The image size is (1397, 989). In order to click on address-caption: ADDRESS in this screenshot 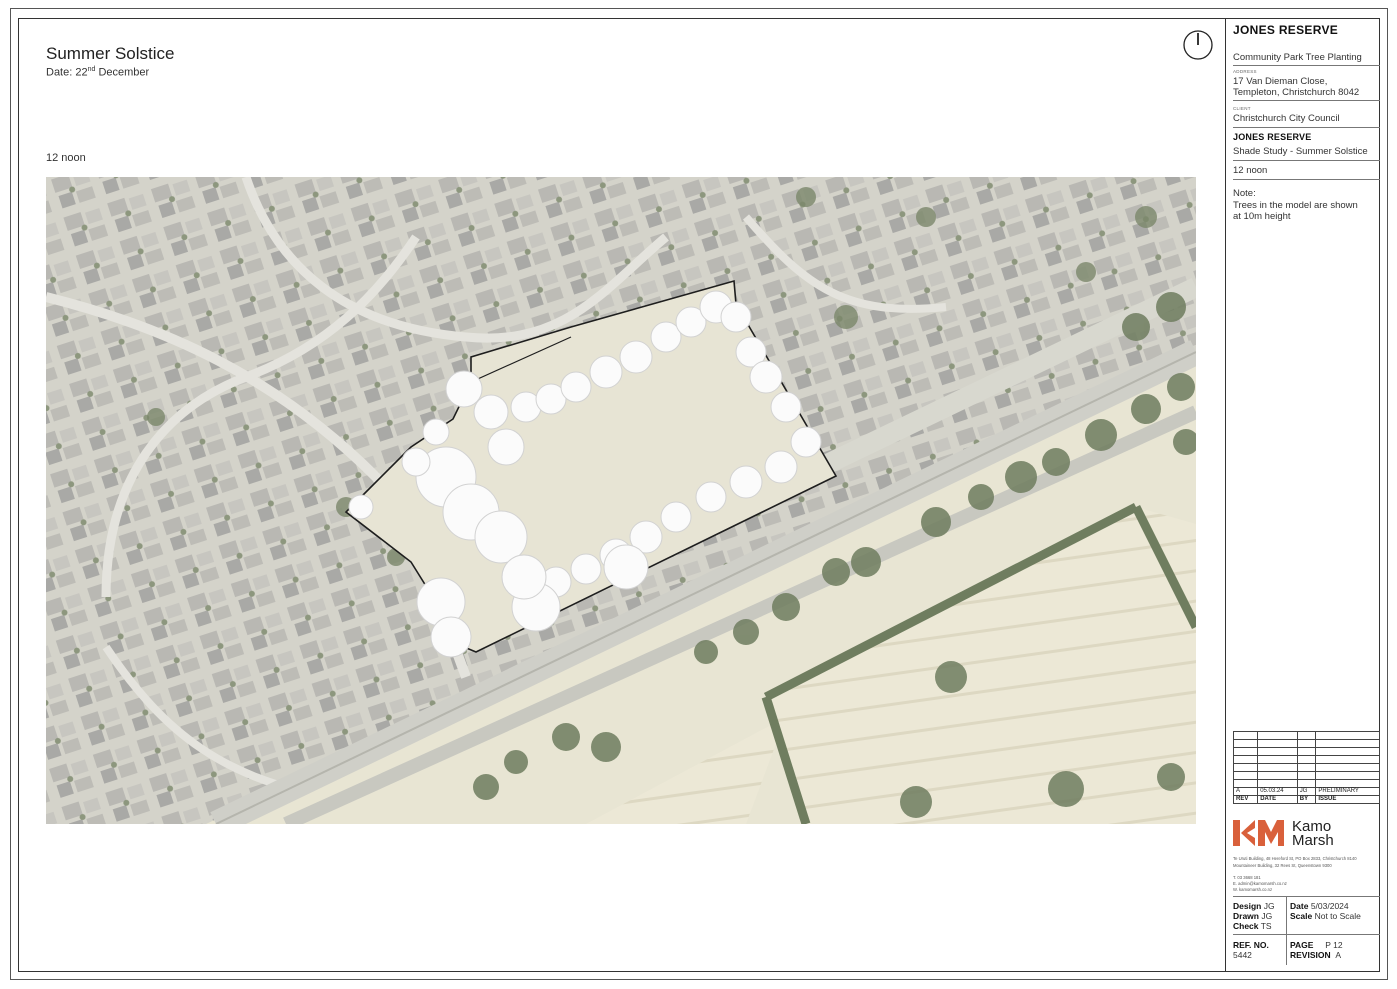, I will do `click(1245, 71)`.